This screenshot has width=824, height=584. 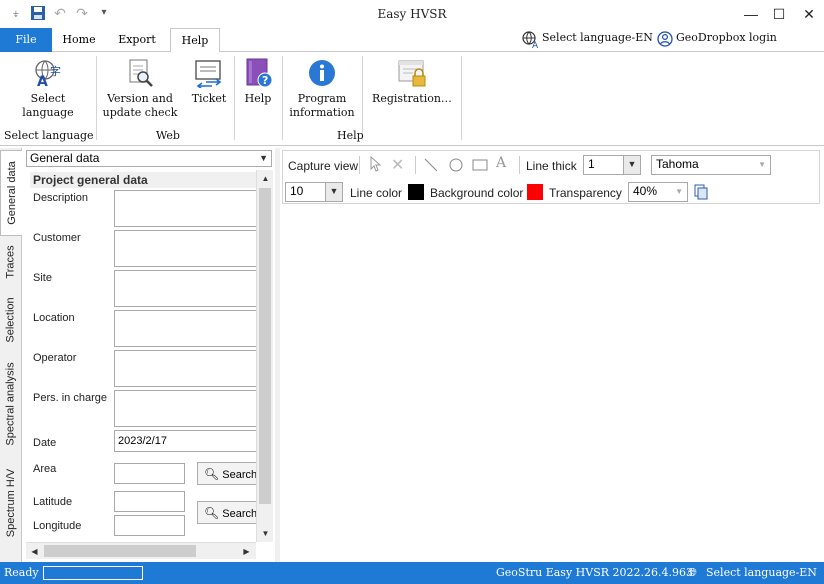 I want to click on status-version: GeoStru Easy HVSR 2022.26.4.963, so click(x=594, y=572).